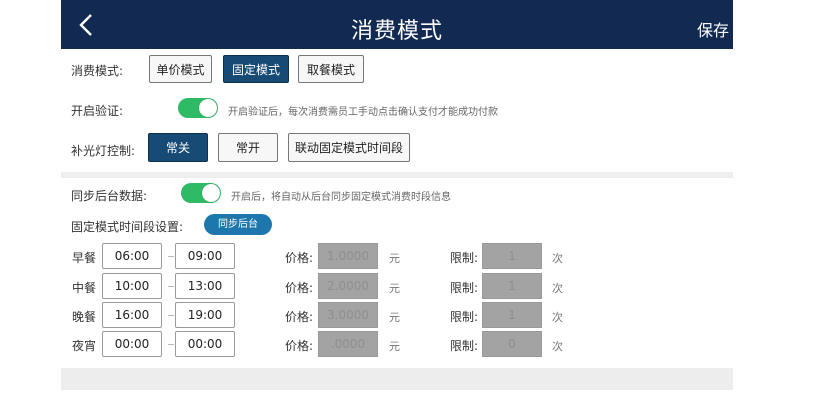 Image resolution: width=817 pixels, height=400 pixels. What do you see at coordinates (348, 344) in the screenshot?
I see `price-input: .0000` at bounding box center [348, 344].